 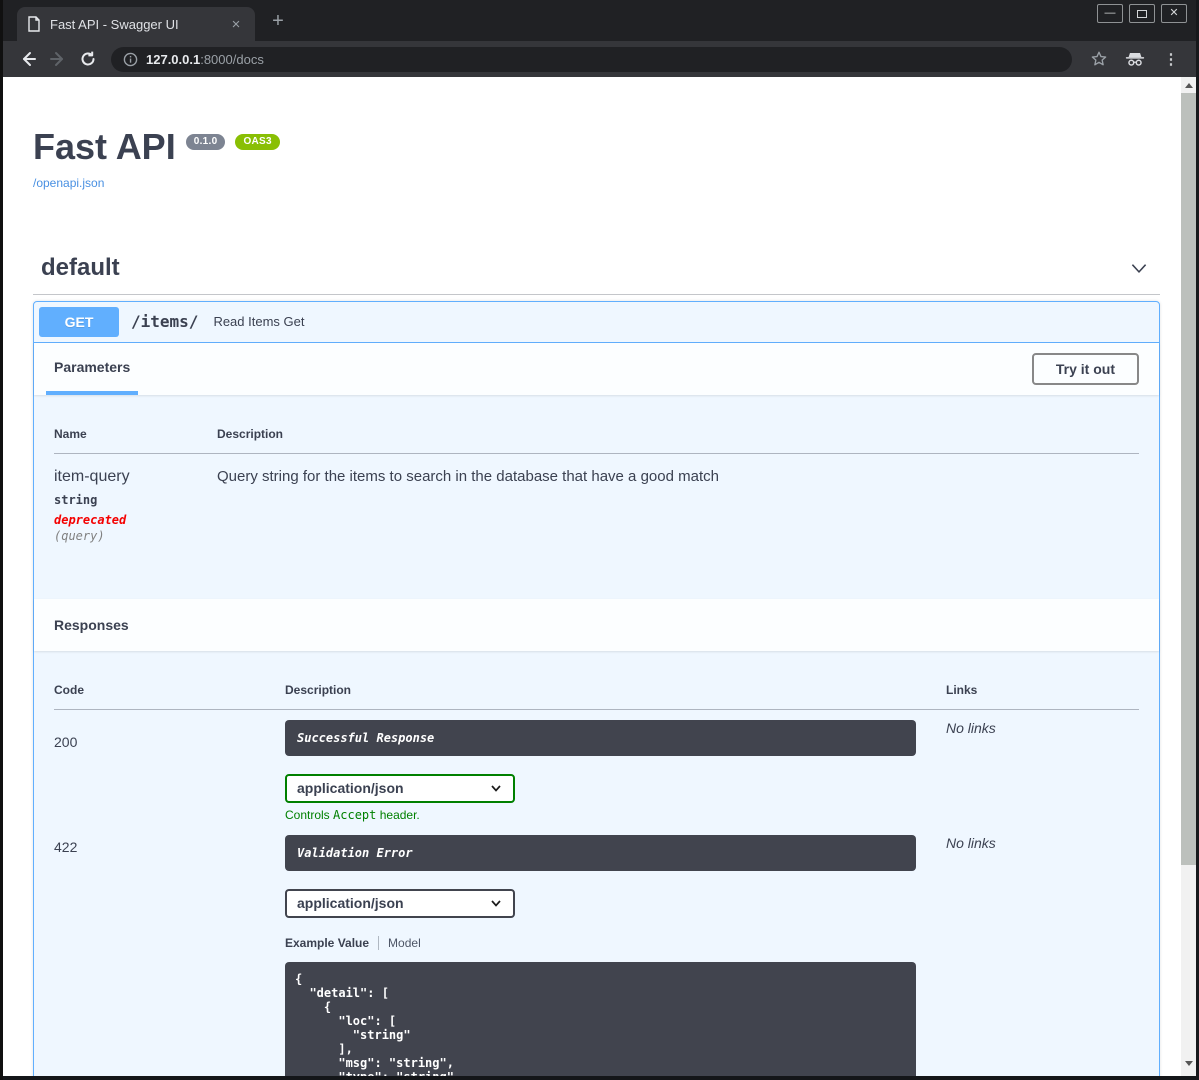 I want to click on incognito-icon, so click(x=1135, y=59).